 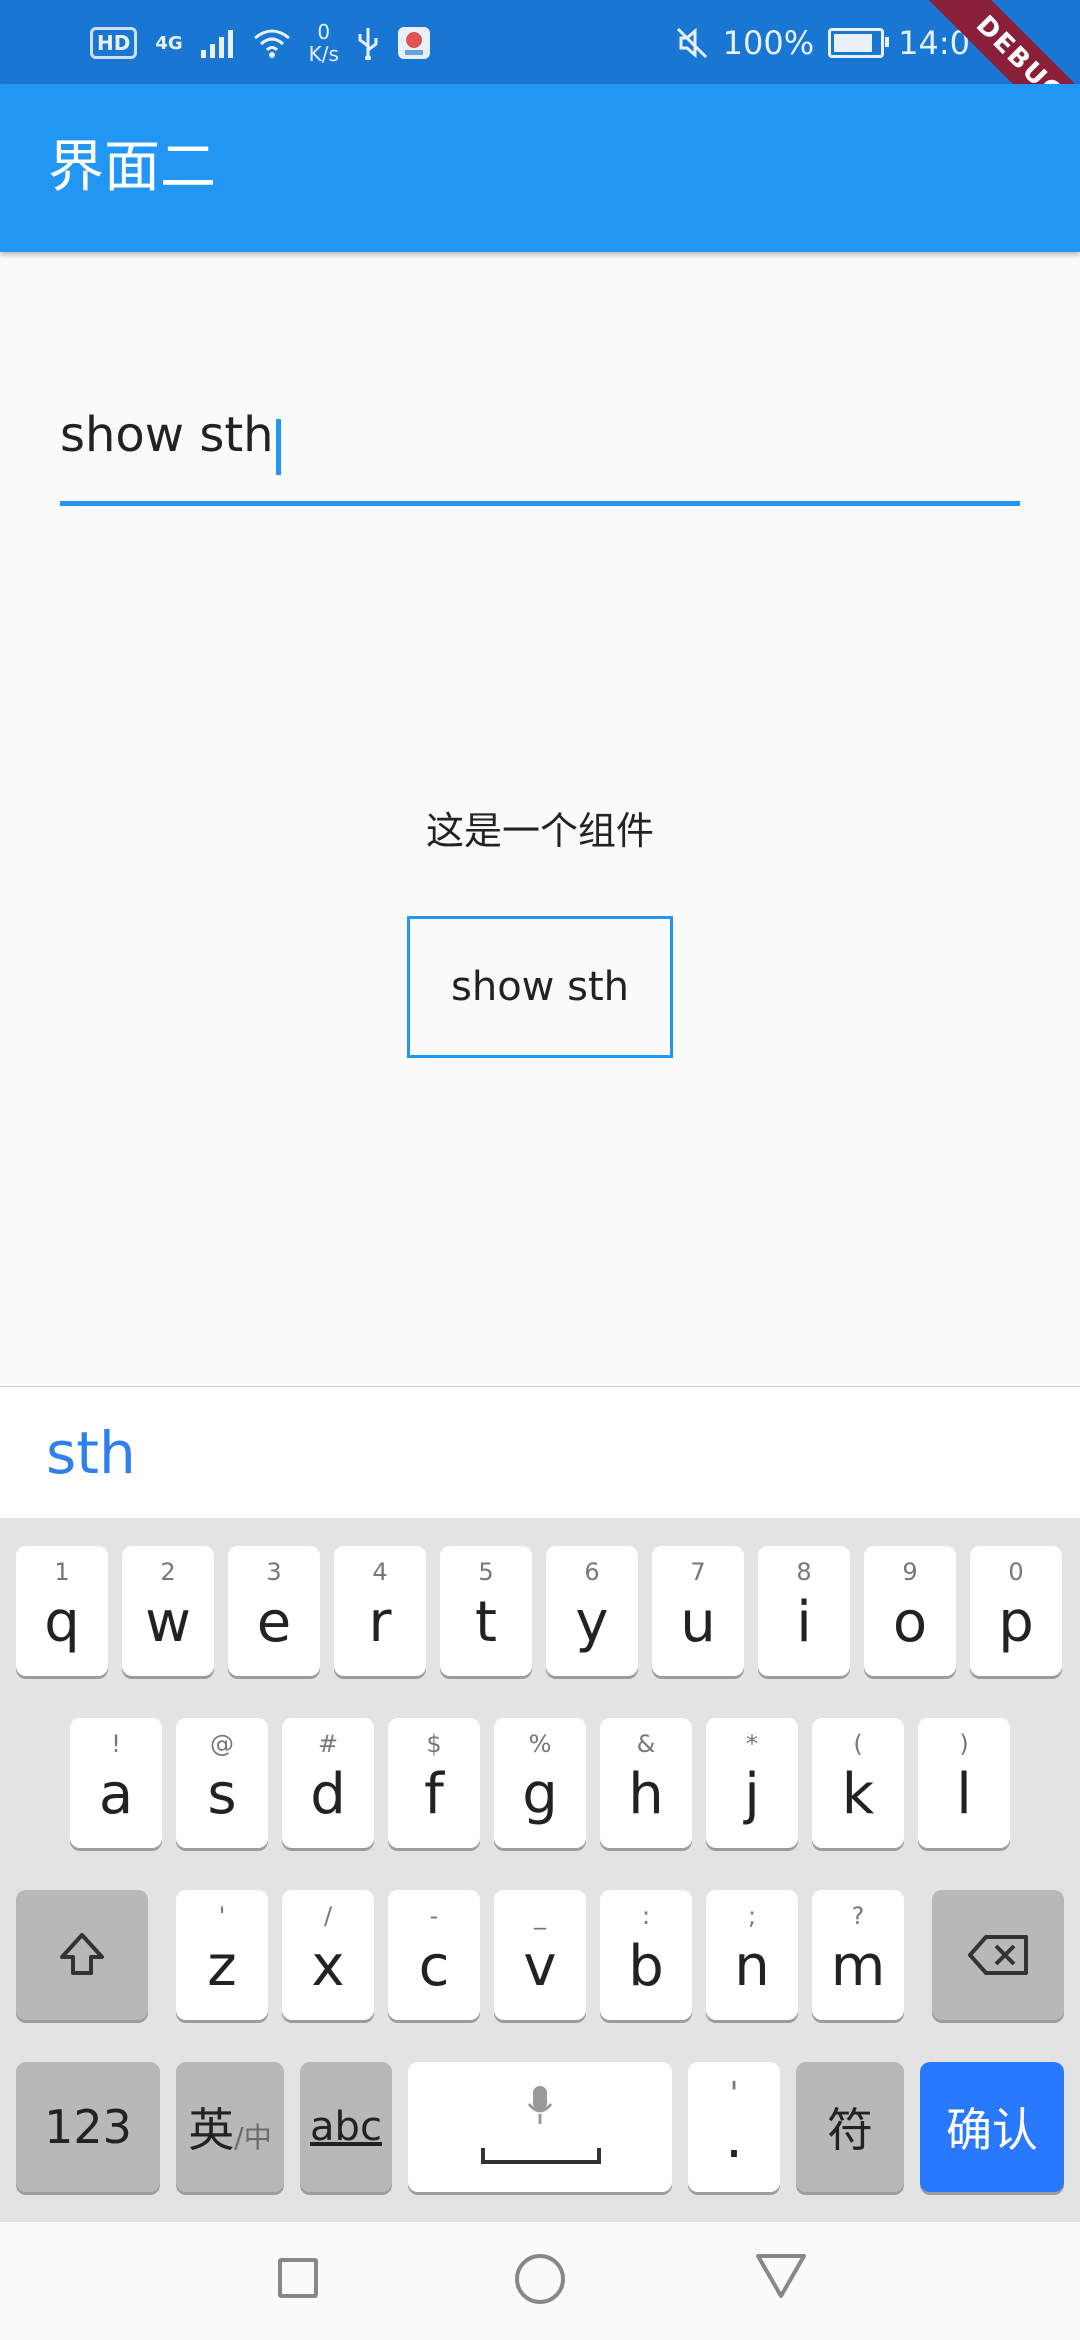 I want to click on symbols-key-label: 符, so click(x=850, y=2130).